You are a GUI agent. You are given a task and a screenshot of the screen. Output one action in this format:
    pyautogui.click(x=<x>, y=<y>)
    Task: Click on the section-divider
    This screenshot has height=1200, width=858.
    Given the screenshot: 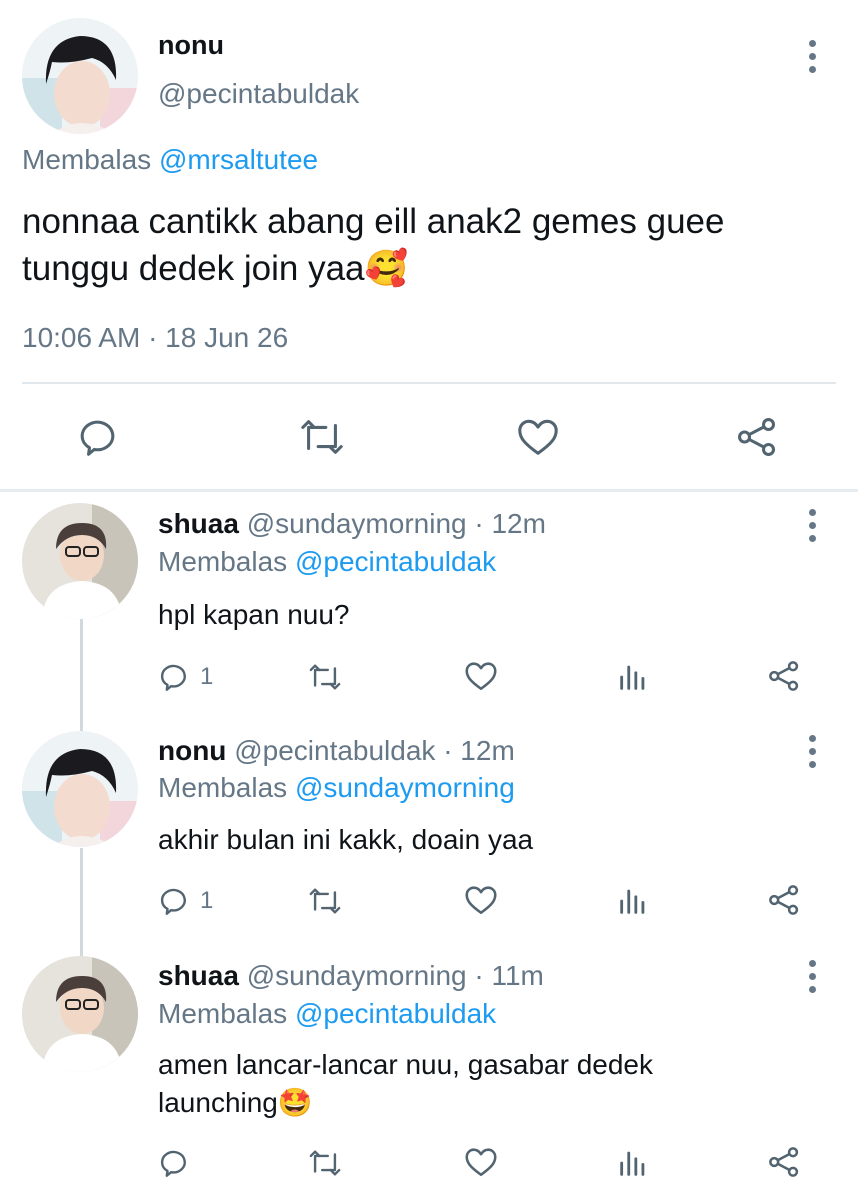 What is the action you would take?
    pyautogui.click(x=429, y=490)
    